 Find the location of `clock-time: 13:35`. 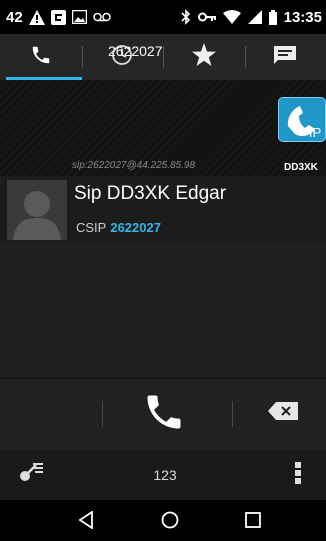

clock-time: 13:35 is located at coordinates (302, 17).